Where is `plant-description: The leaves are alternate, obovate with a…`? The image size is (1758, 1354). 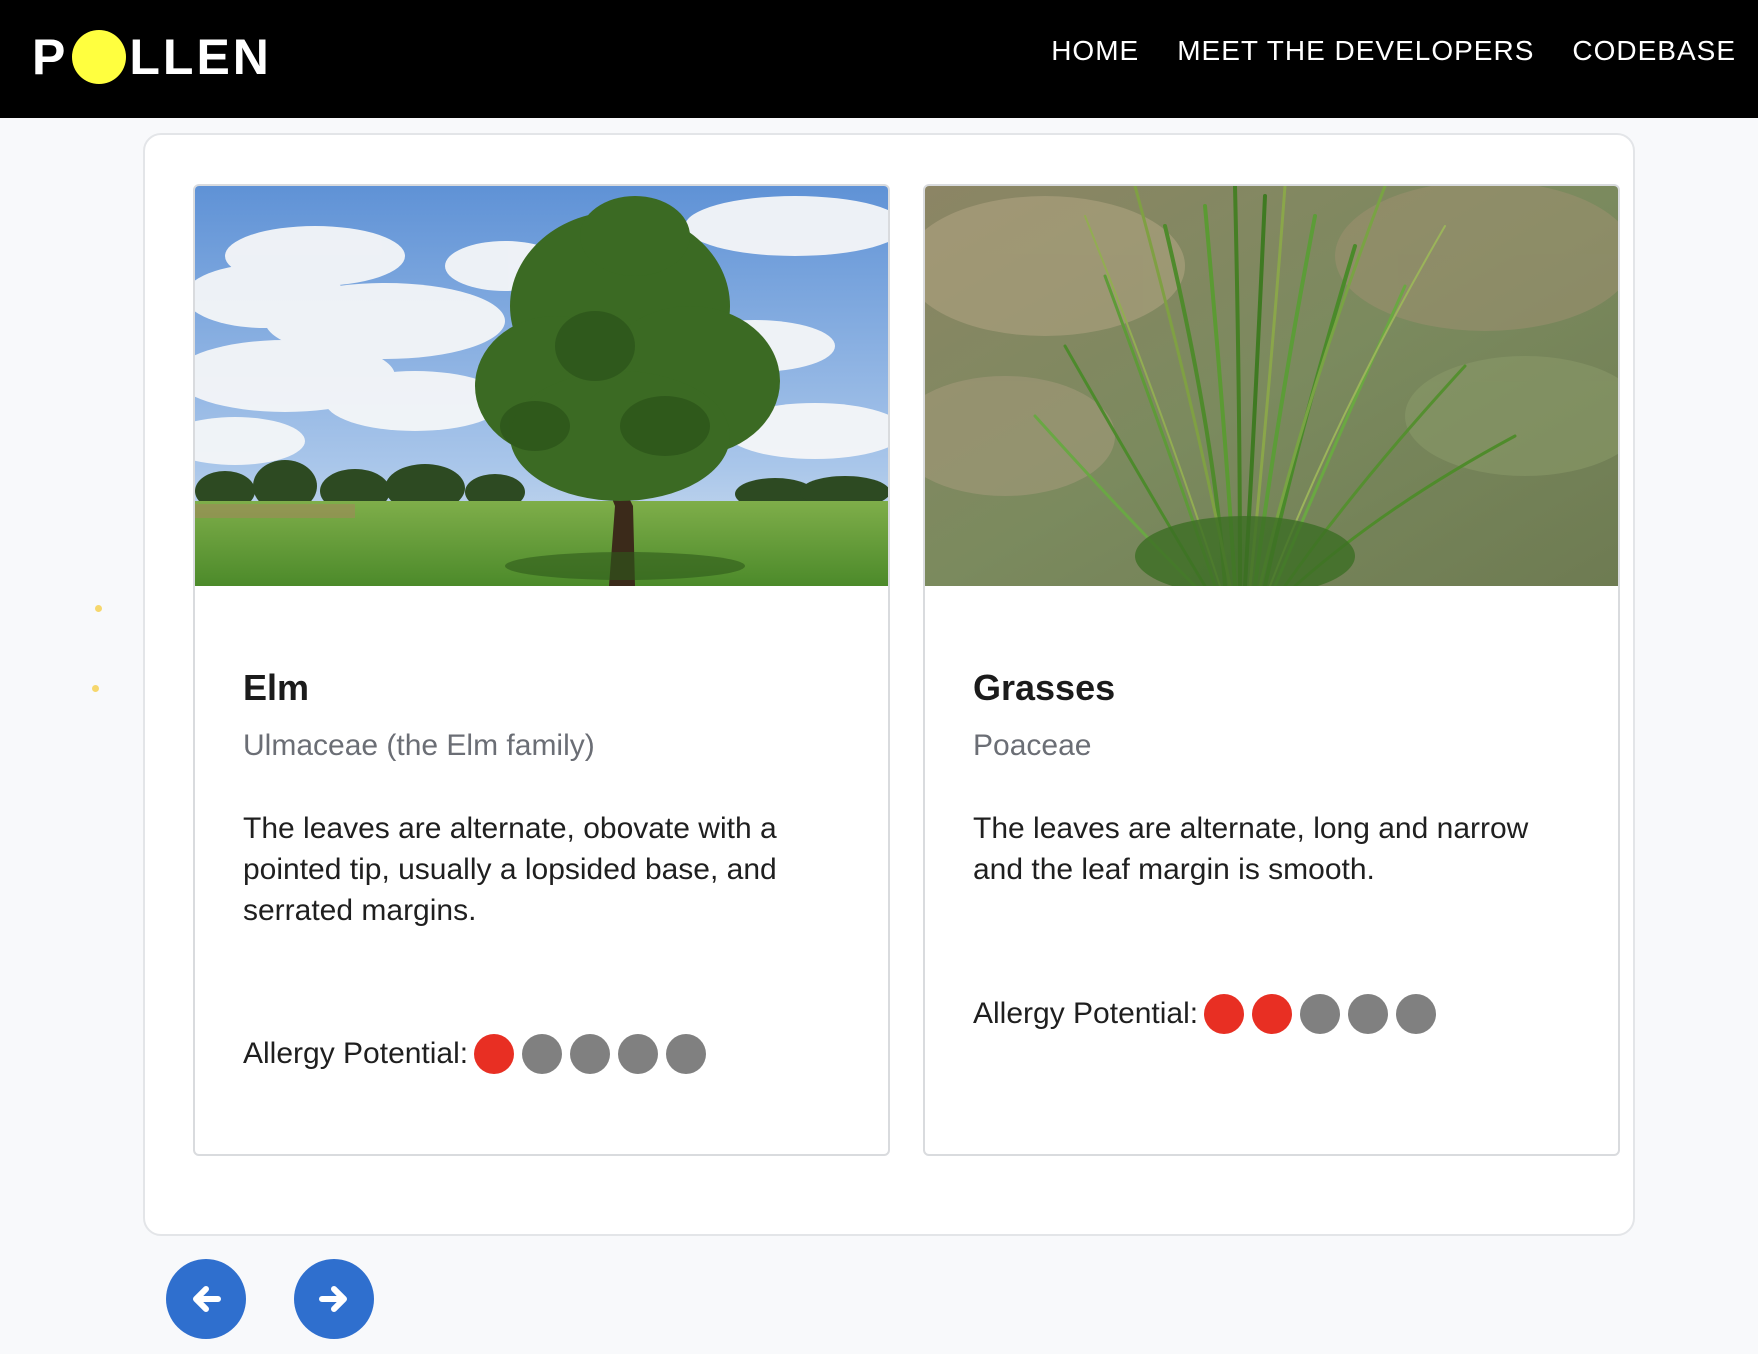 plant-description: The leaves are alternate, obovate with a… is located at coordinates (510, 869).